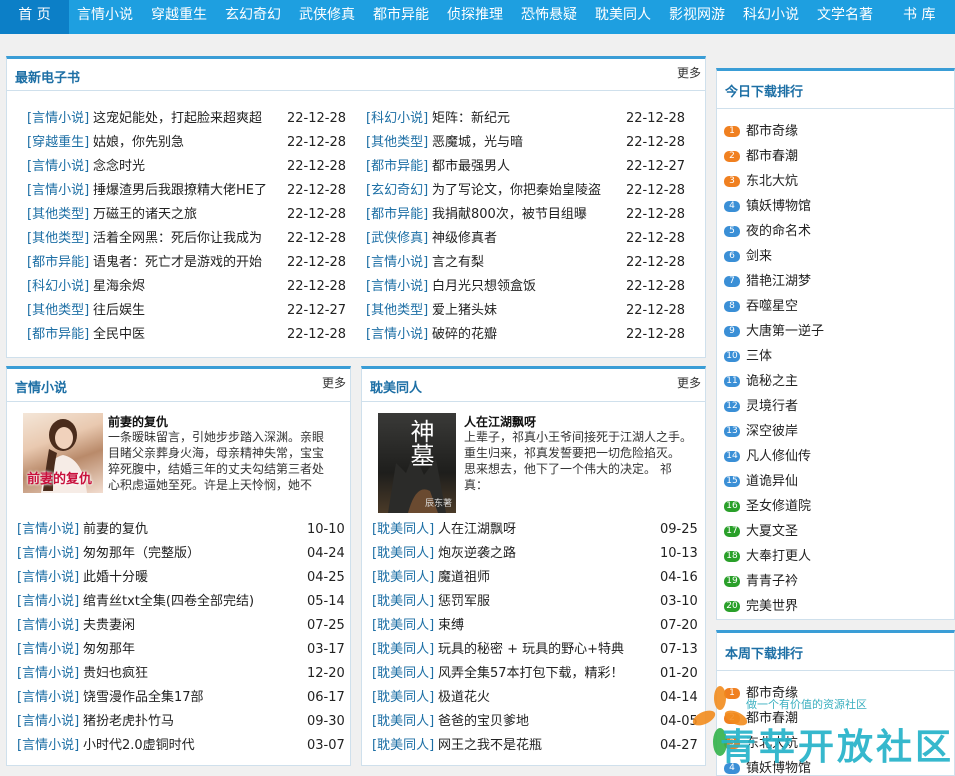 The image size is (955, 776). I want to click on feature-title: 人在江湖飘呀, so click(500, 421).